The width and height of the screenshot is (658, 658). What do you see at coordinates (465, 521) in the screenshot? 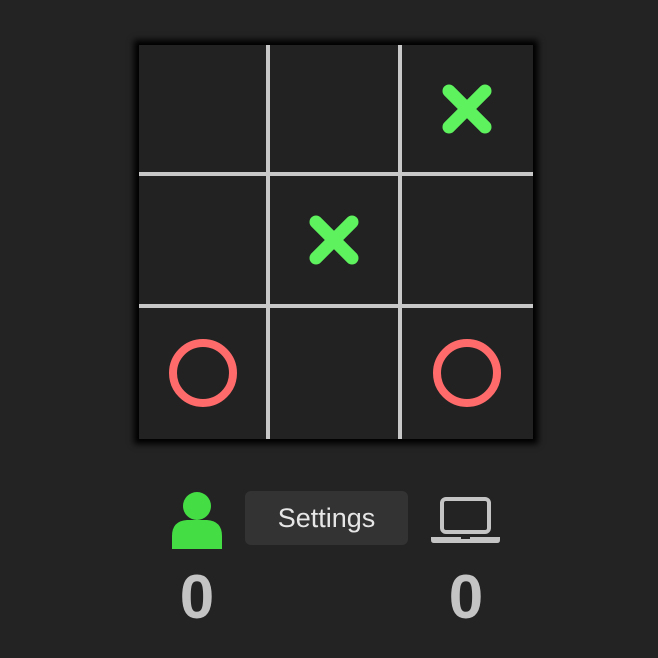
I see `laptop-icon` at bounding box center [465, 521].